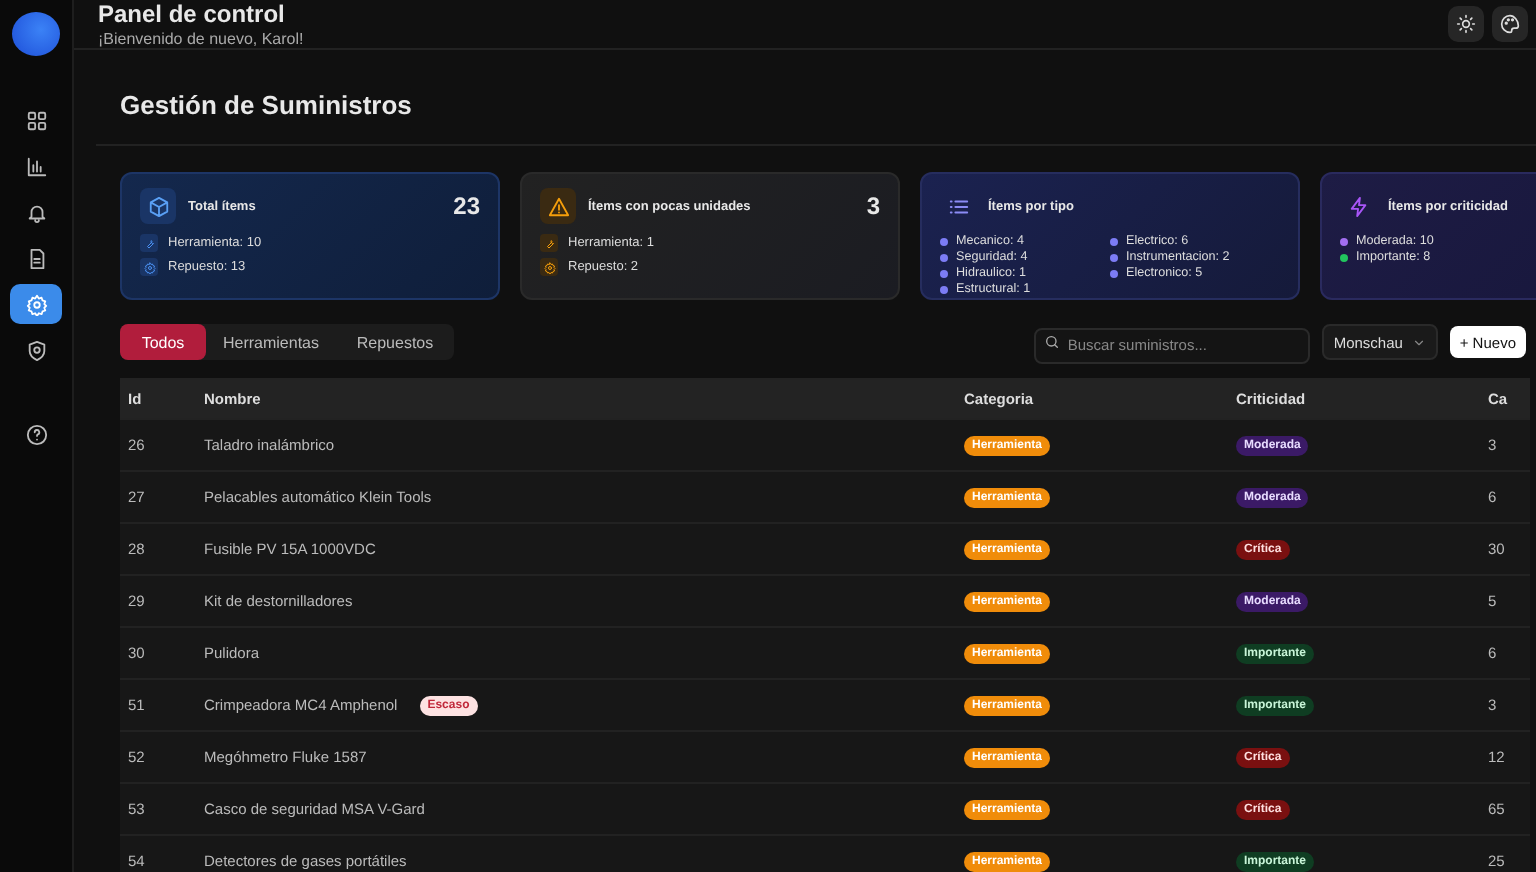  What do you see at coordinates (36, 435) in the screenshot?
I see `help-icon` at bounding box center [36, 435].